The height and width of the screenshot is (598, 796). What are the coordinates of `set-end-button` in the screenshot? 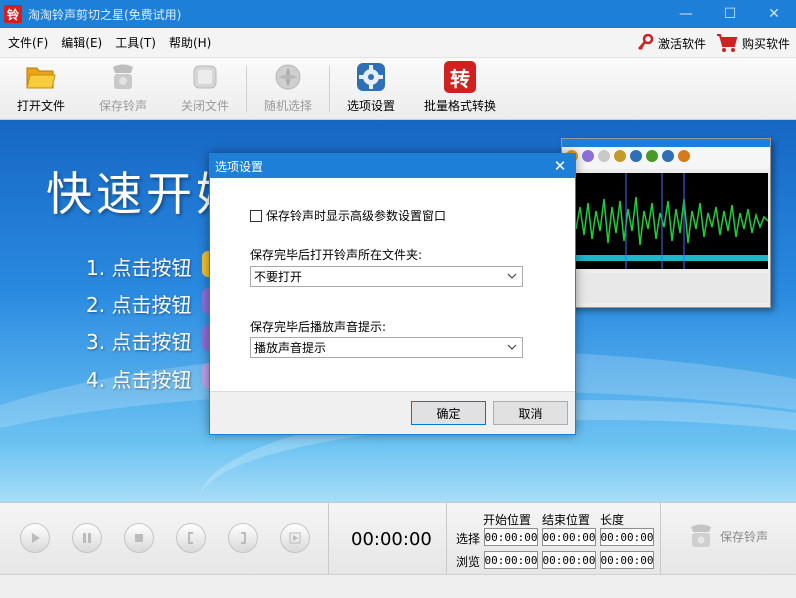 It's located at (243, 538).